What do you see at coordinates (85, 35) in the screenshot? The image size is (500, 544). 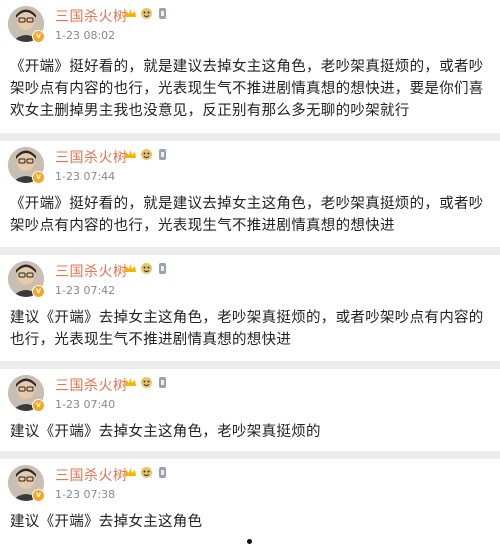 I see `post-time: 1-23 08:02` at bounding box center [85, 35].